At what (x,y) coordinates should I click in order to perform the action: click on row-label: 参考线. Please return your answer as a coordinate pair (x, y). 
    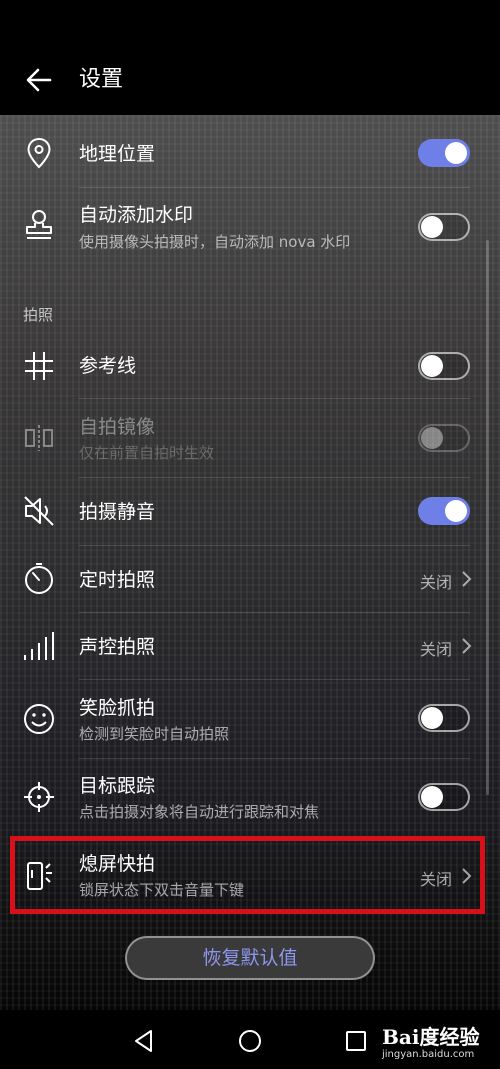
    Looking at the image, I should click on (108, 366).